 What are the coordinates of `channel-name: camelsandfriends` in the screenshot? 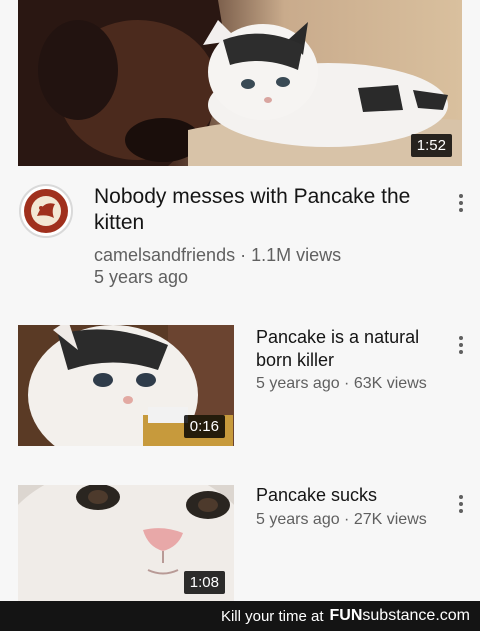 It's located at (164, 255).